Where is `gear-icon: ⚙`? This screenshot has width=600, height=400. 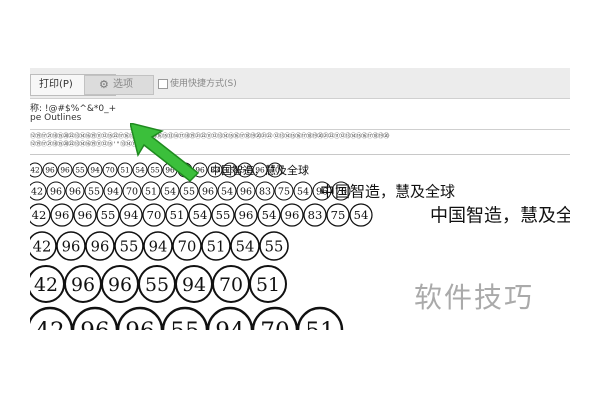
gear-icon: ⚙ is located at coordinates (104, 84).